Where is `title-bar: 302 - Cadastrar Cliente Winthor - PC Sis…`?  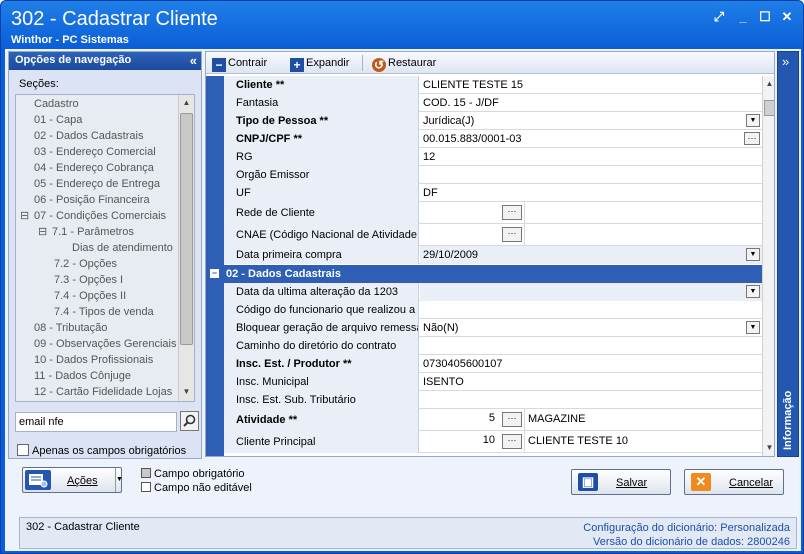 title-bar: 302 - Cadastrar Cliente Winthor - PC Sis… is located at coordinates (402, 25).